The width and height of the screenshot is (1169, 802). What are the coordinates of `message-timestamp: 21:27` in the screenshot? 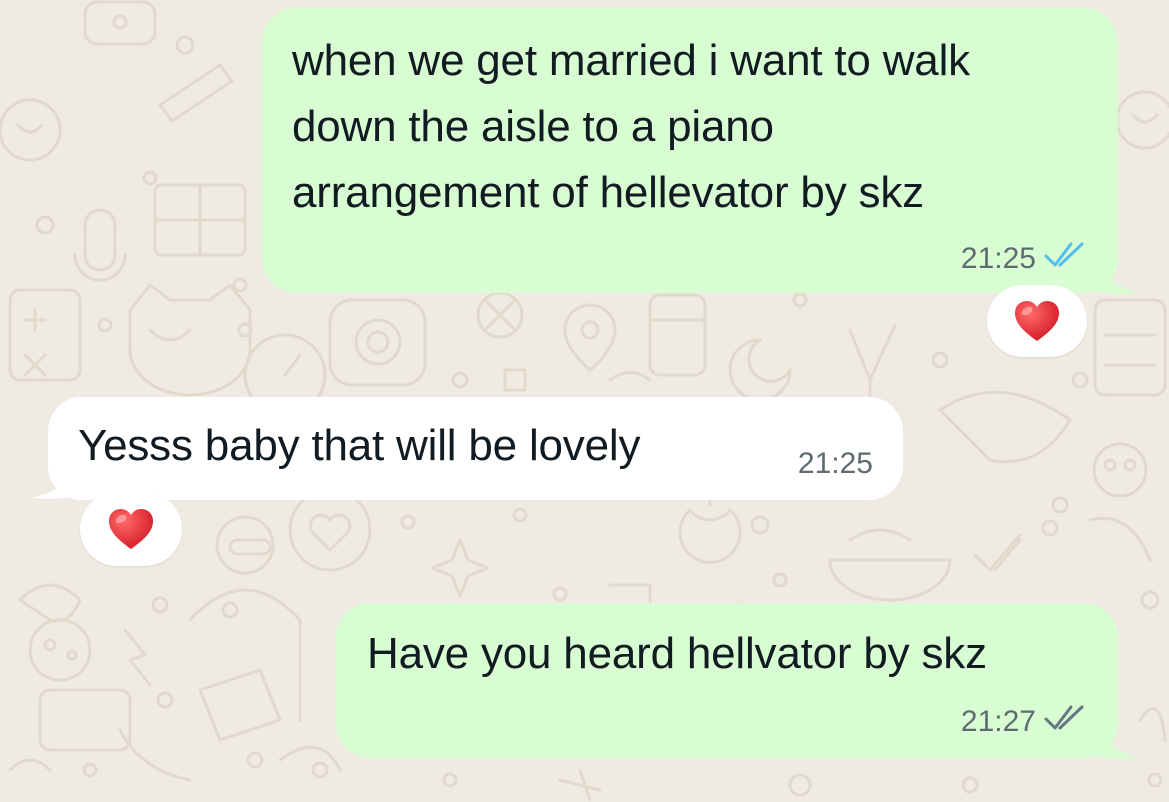 It's located at (998, 721).